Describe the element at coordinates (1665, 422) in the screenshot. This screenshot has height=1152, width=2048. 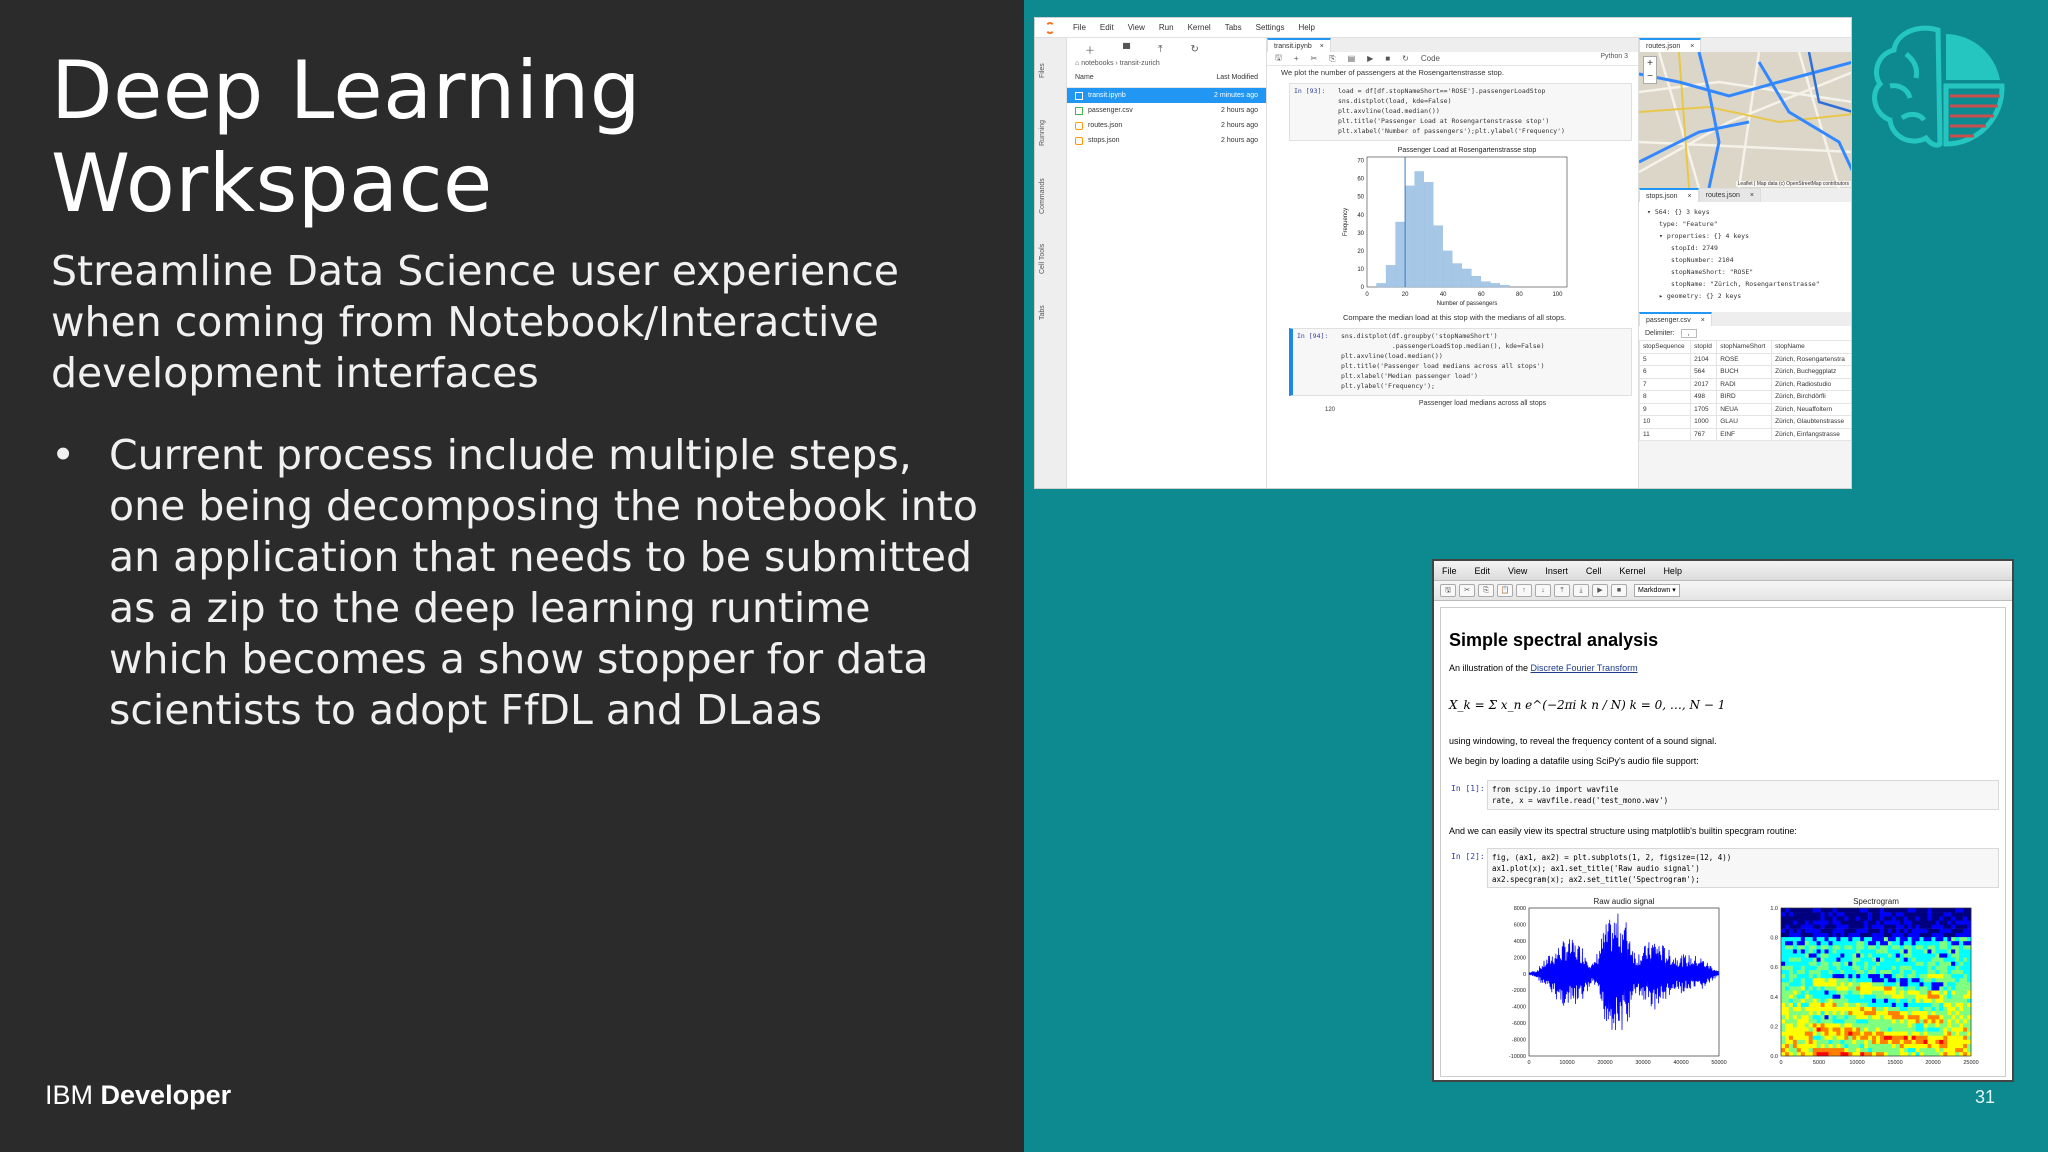
I see `csv-cell: 10` at that location.